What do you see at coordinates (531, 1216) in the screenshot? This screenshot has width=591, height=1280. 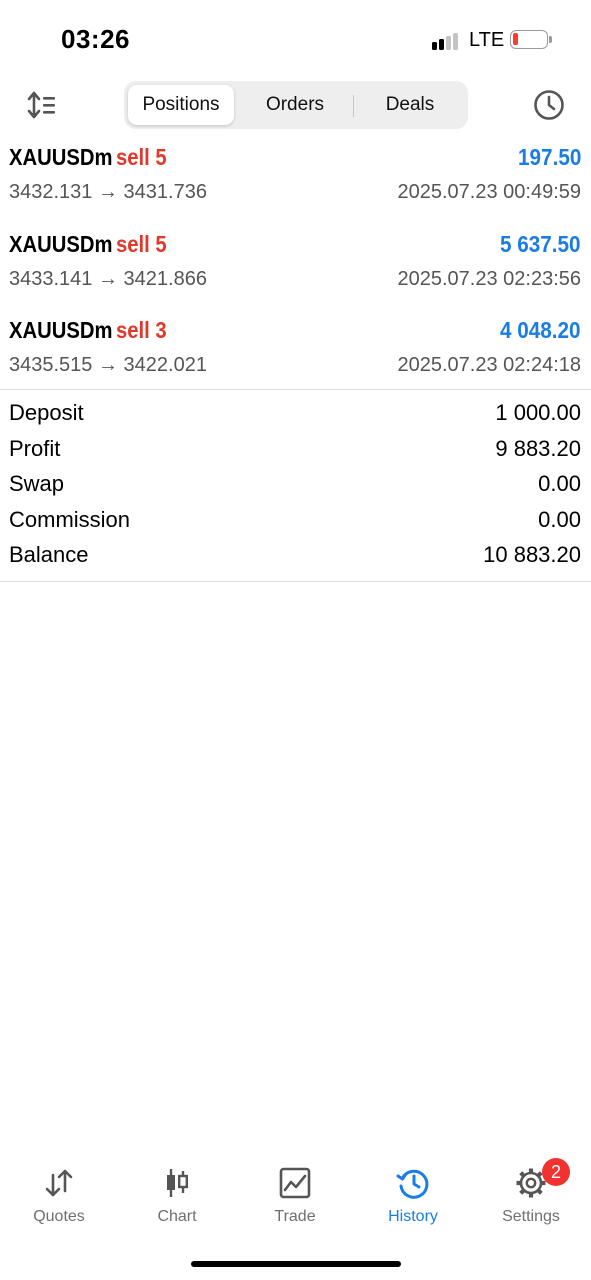 I see `tab-label: Settings` at bounding box center [531, 1216].